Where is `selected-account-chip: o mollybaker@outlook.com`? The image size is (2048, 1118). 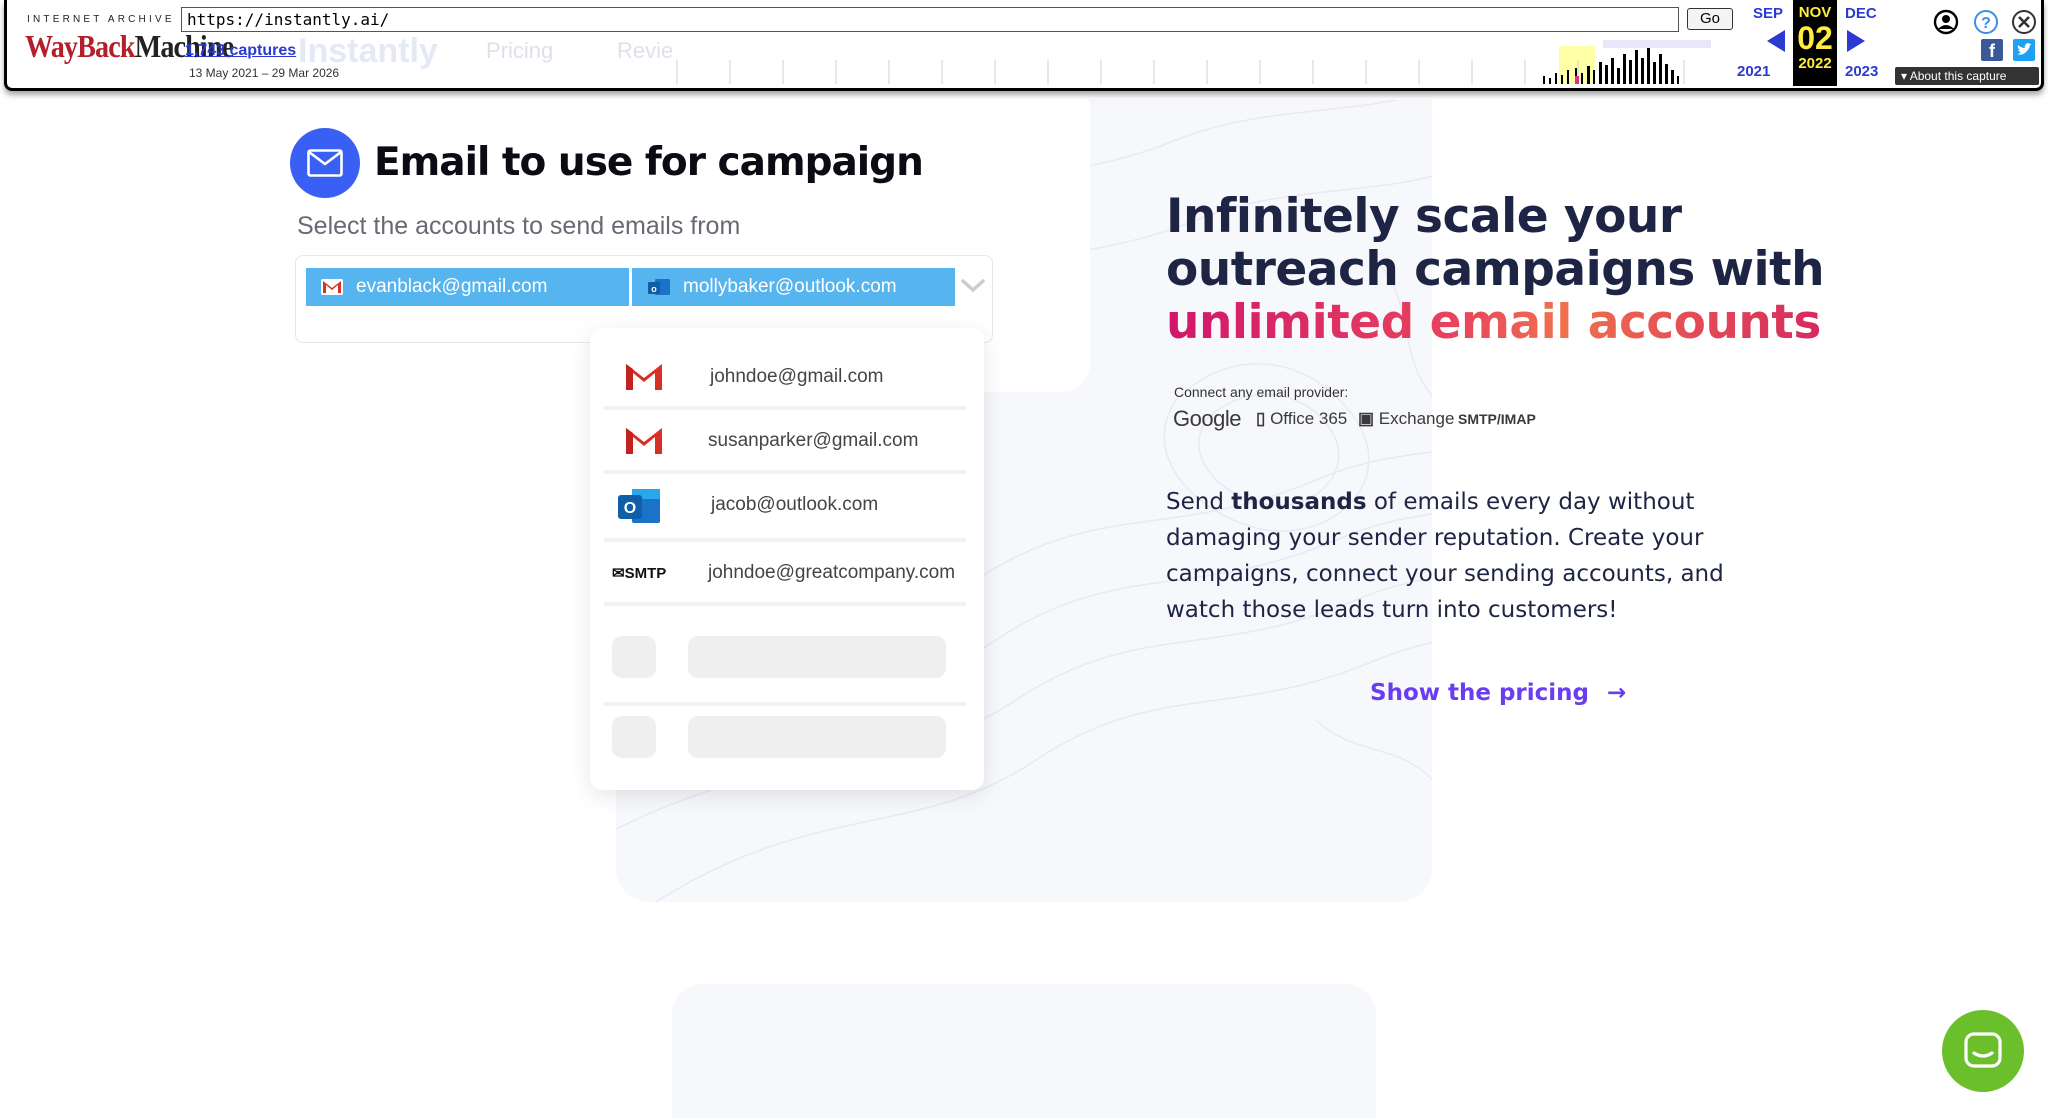
selected-account-chip: o mollybaker@outlook.com is located at coordinates (793, 287).